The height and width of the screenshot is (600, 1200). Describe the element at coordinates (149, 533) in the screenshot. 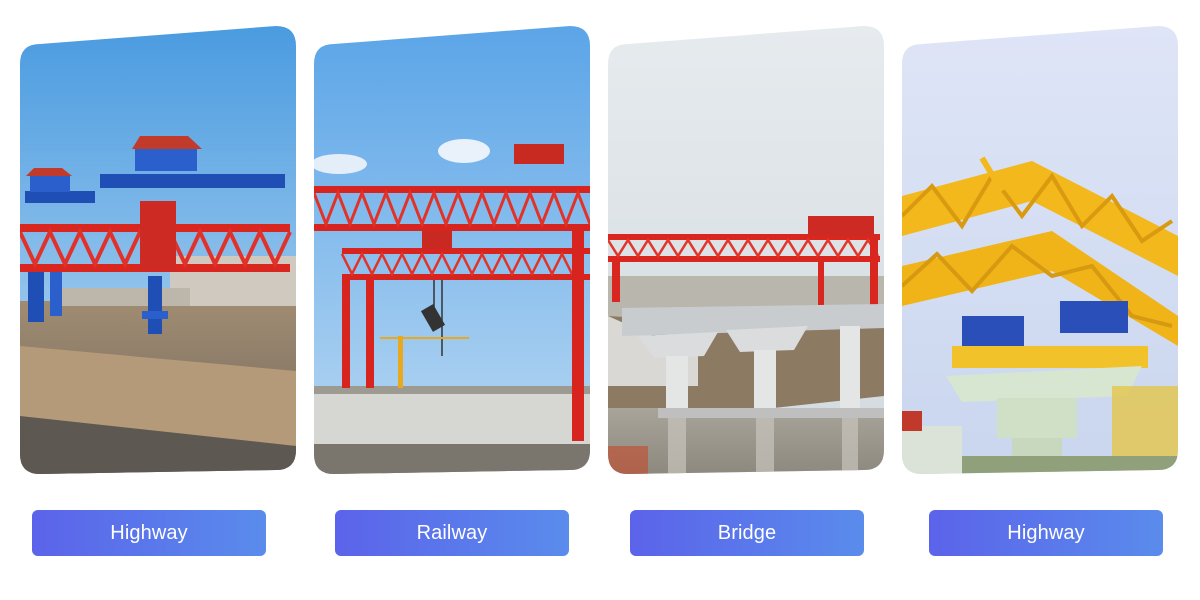

I see `highway-button: Highway` at that location.